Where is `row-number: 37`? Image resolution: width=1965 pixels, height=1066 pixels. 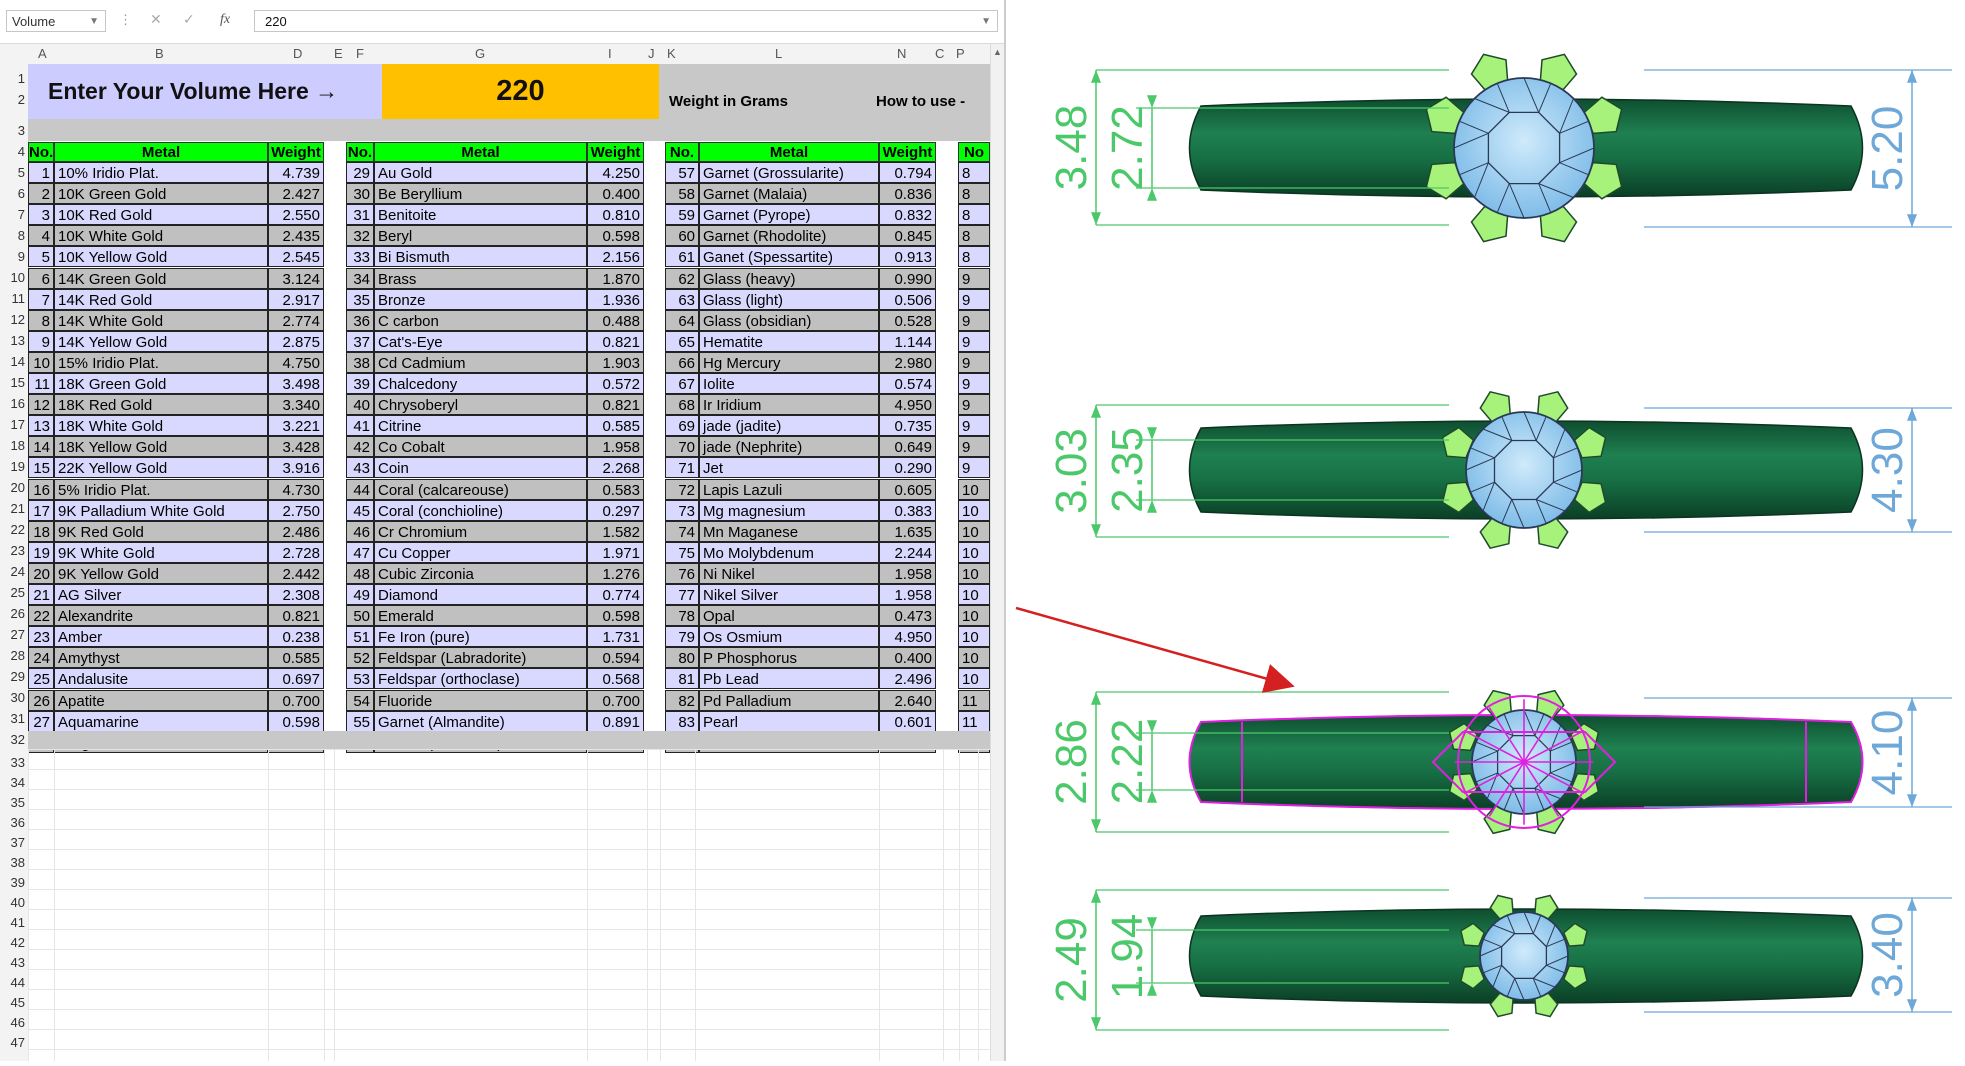 row-number: 37 is located at coordinates (12, 842).